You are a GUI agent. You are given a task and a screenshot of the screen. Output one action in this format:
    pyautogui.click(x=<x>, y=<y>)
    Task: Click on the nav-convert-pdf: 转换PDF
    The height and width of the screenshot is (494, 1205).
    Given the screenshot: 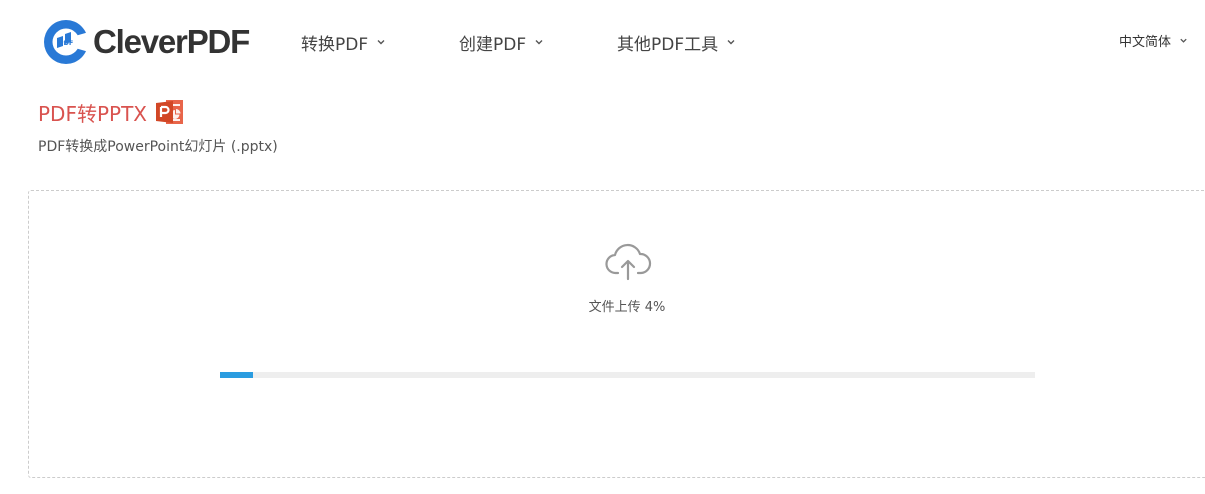 What is the action you would take?
    pyautogui.click(x=343, y=42)
    